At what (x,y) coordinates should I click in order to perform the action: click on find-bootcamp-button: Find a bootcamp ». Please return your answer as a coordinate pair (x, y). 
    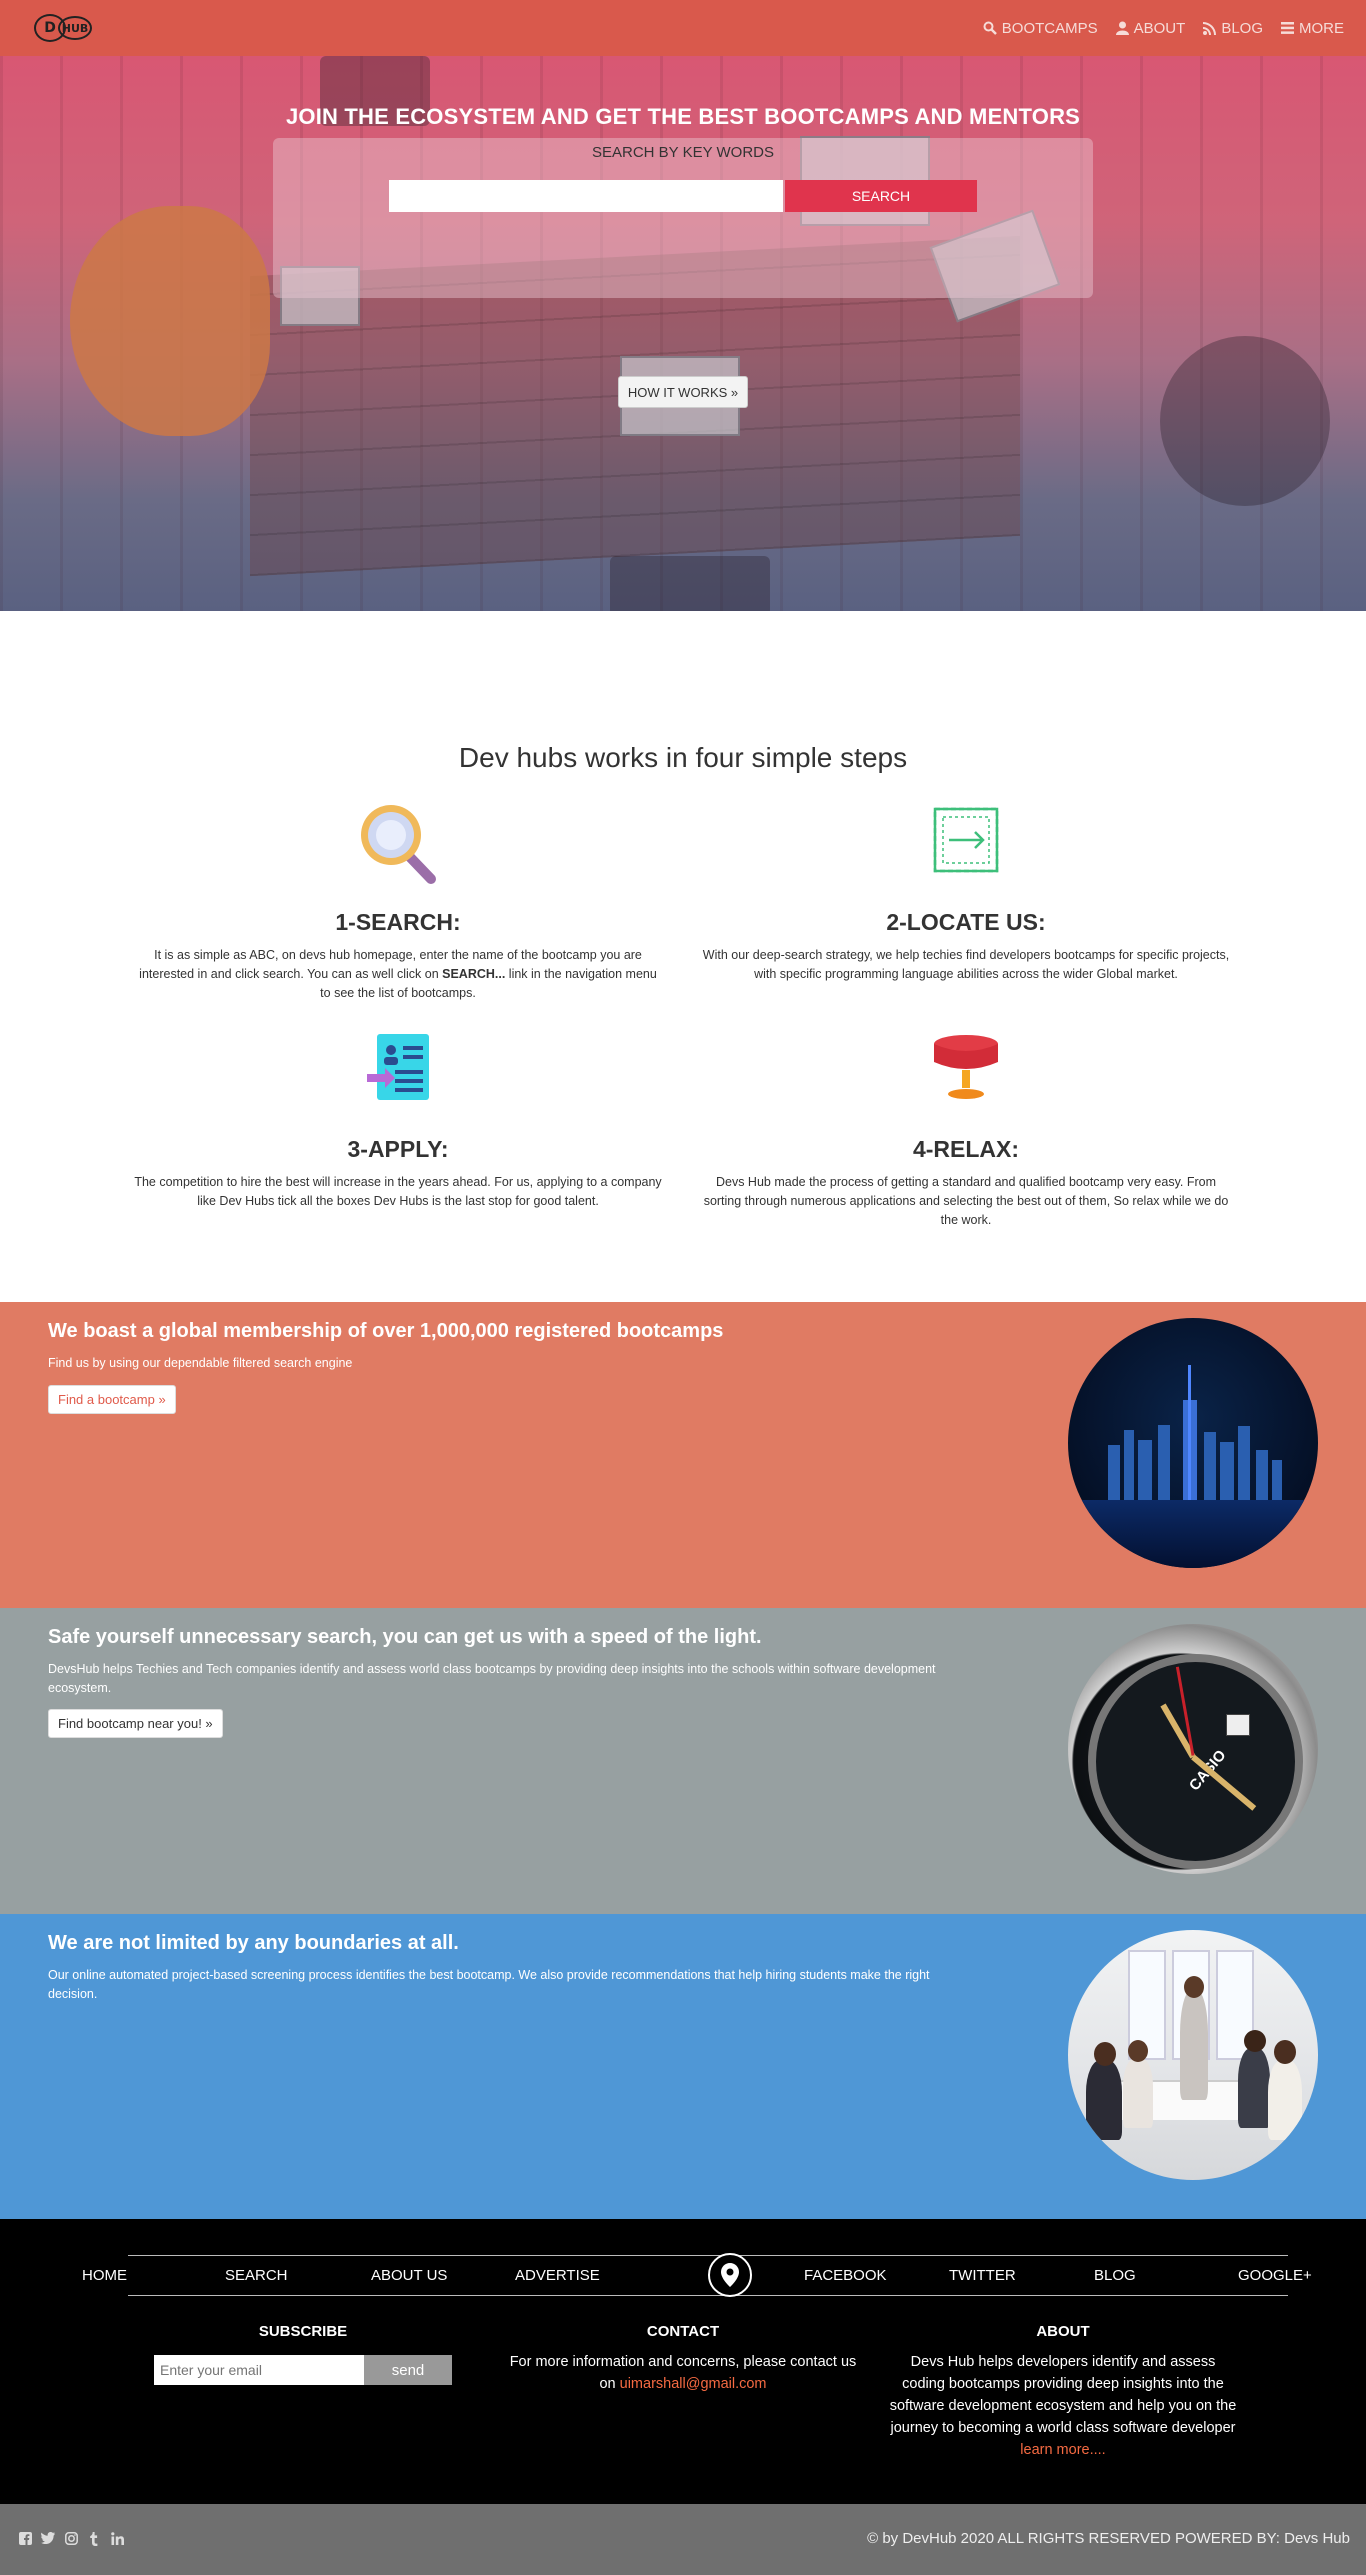
    Looking at the image, I should click on (112, 1399).